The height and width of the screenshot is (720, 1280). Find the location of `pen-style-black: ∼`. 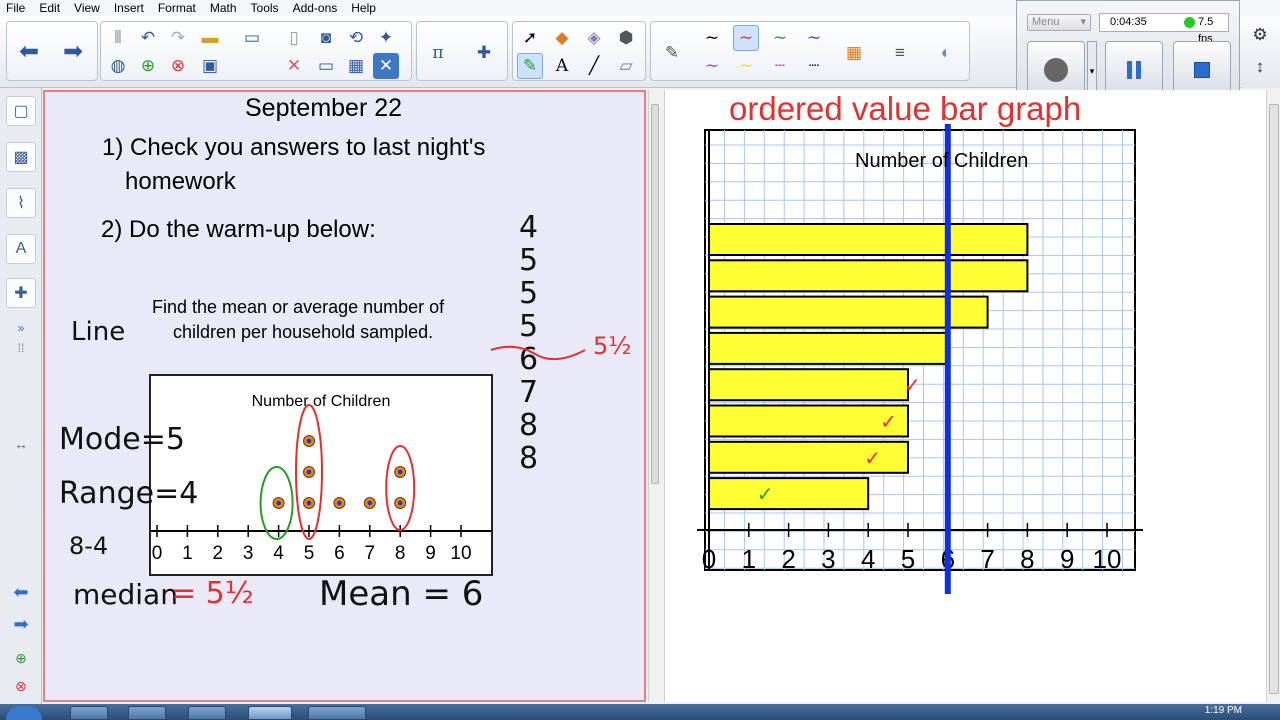

pen-style-black: ∼ is located at coordinates (712, 38).